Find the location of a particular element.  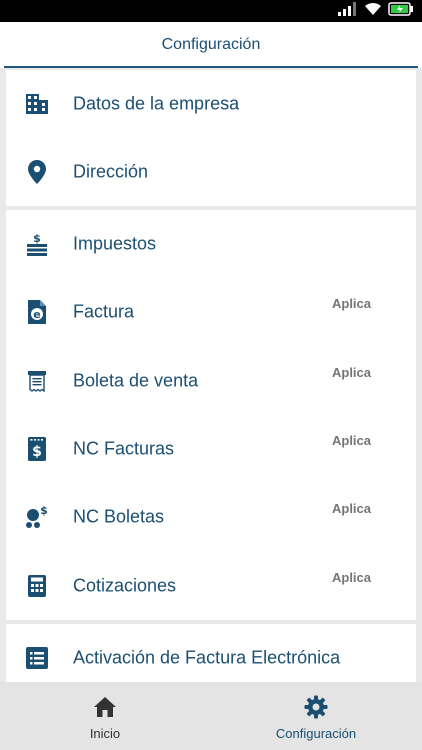

settings-item-factura: e Factura Aplica is located at coordinates (211, 312).